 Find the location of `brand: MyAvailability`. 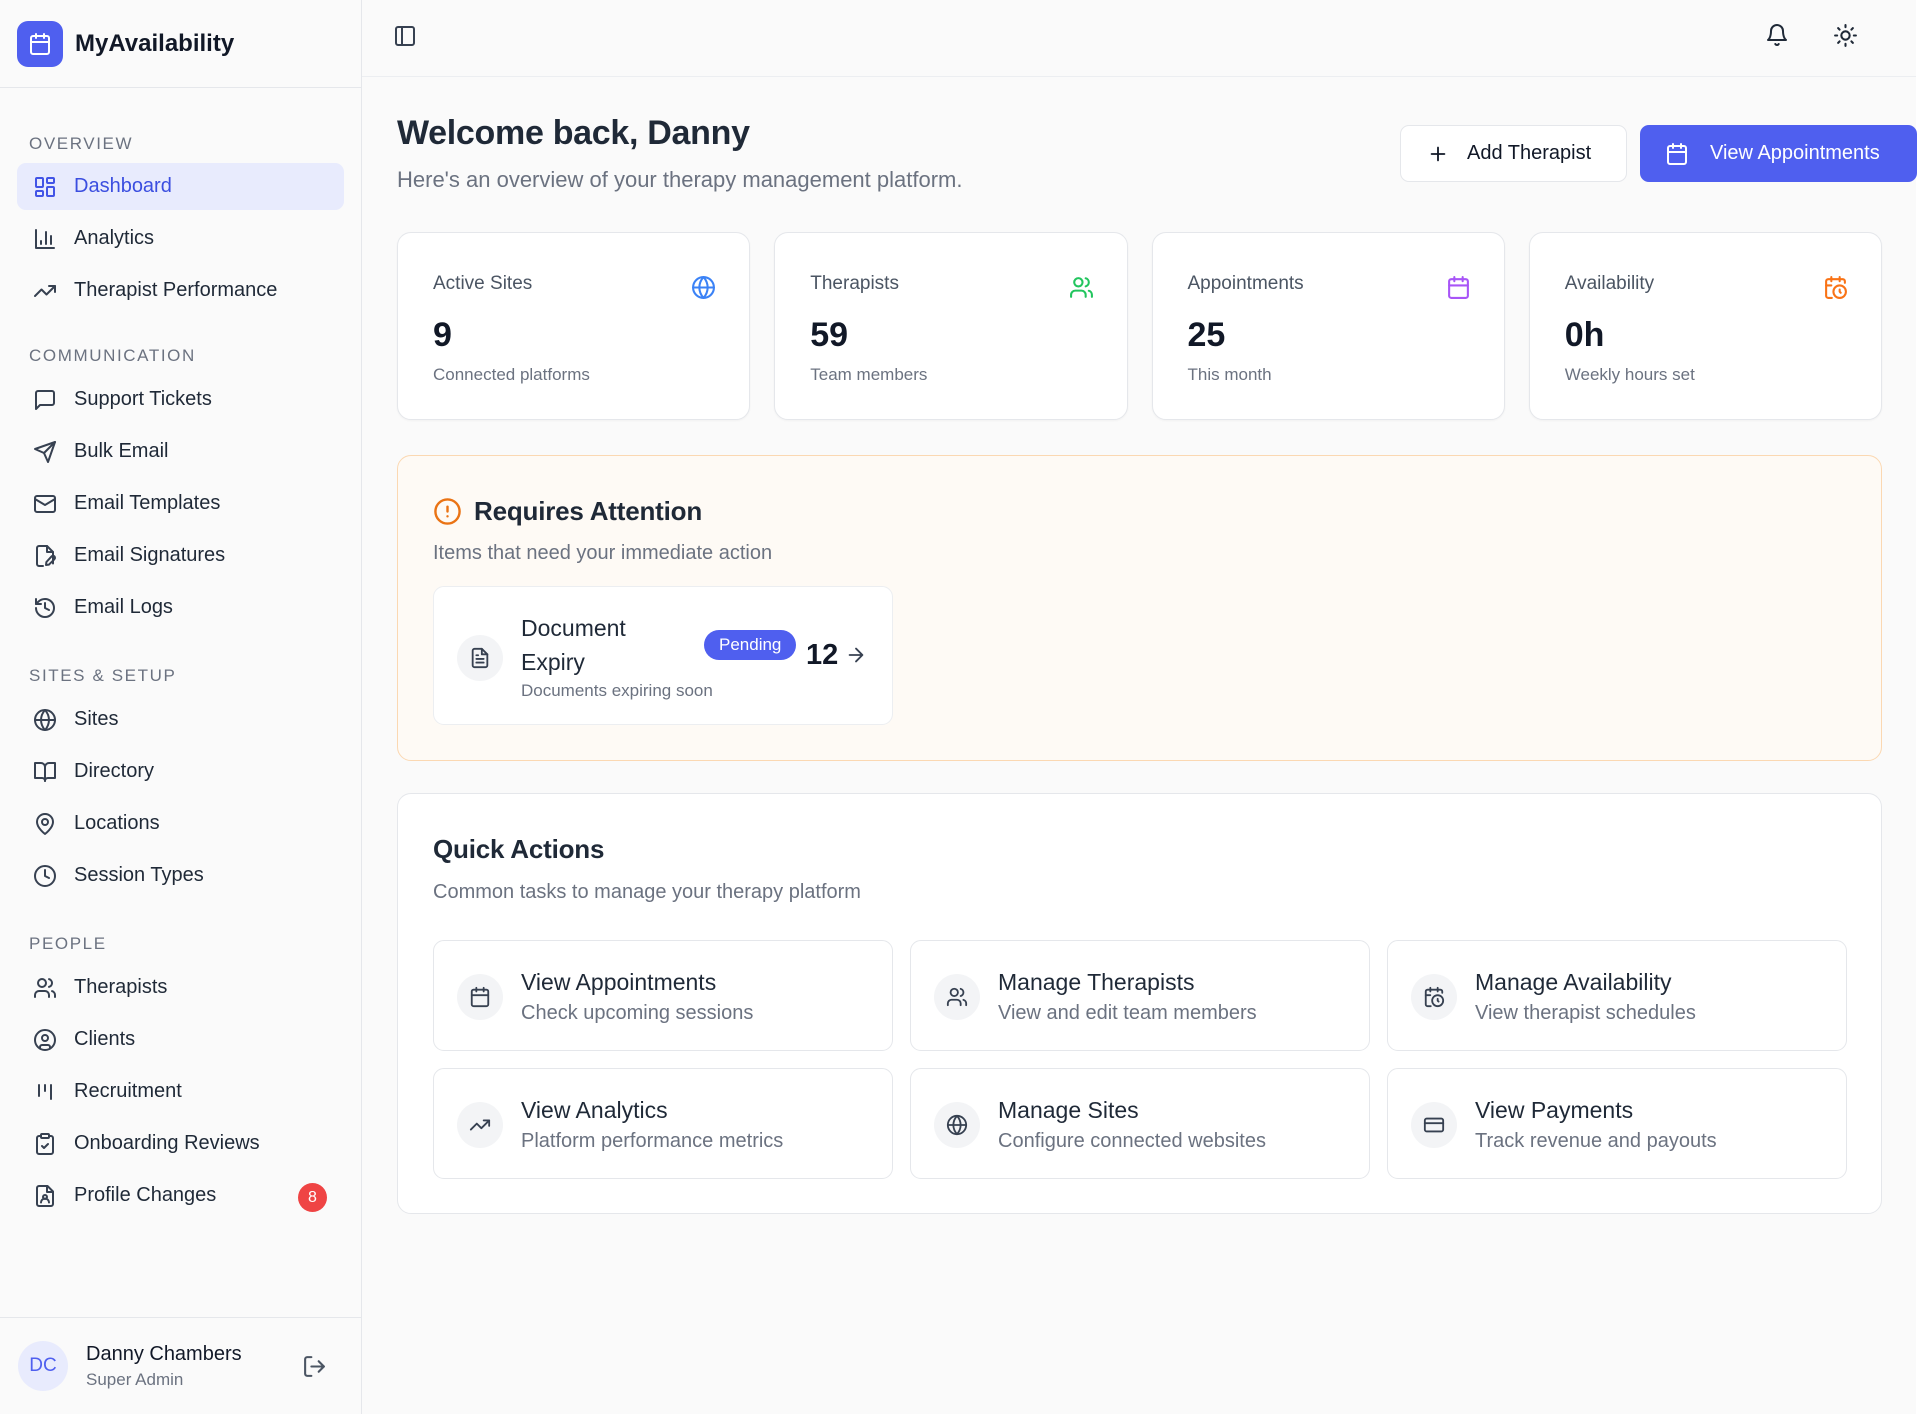

brand: MyAvailability is located at coordinates (180, 44).